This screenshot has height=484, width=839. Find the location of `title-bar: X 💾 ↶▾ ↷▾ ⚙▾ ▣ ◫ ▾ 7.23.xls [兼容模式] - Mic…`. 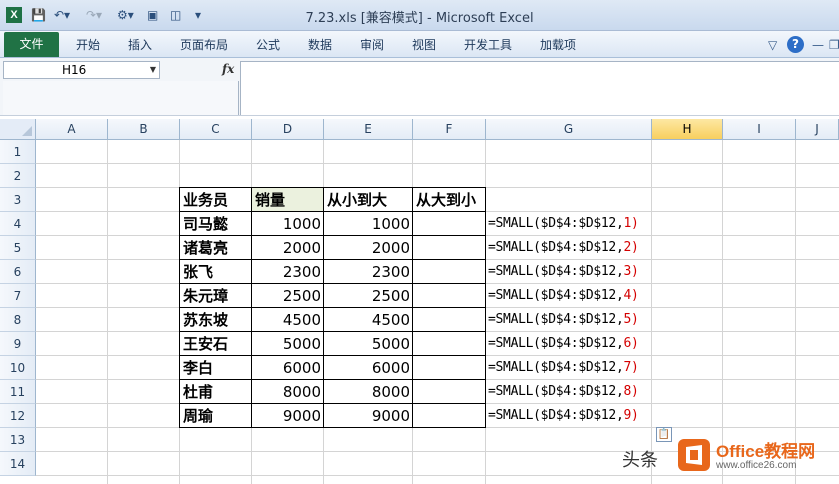

title-bar: X 💾 ↶▾ ↷▾ ⚙▾ ▣ ◫ ▾ 7.23.xls [兼容模式] - Mic… is located at coordinates (419, 15).